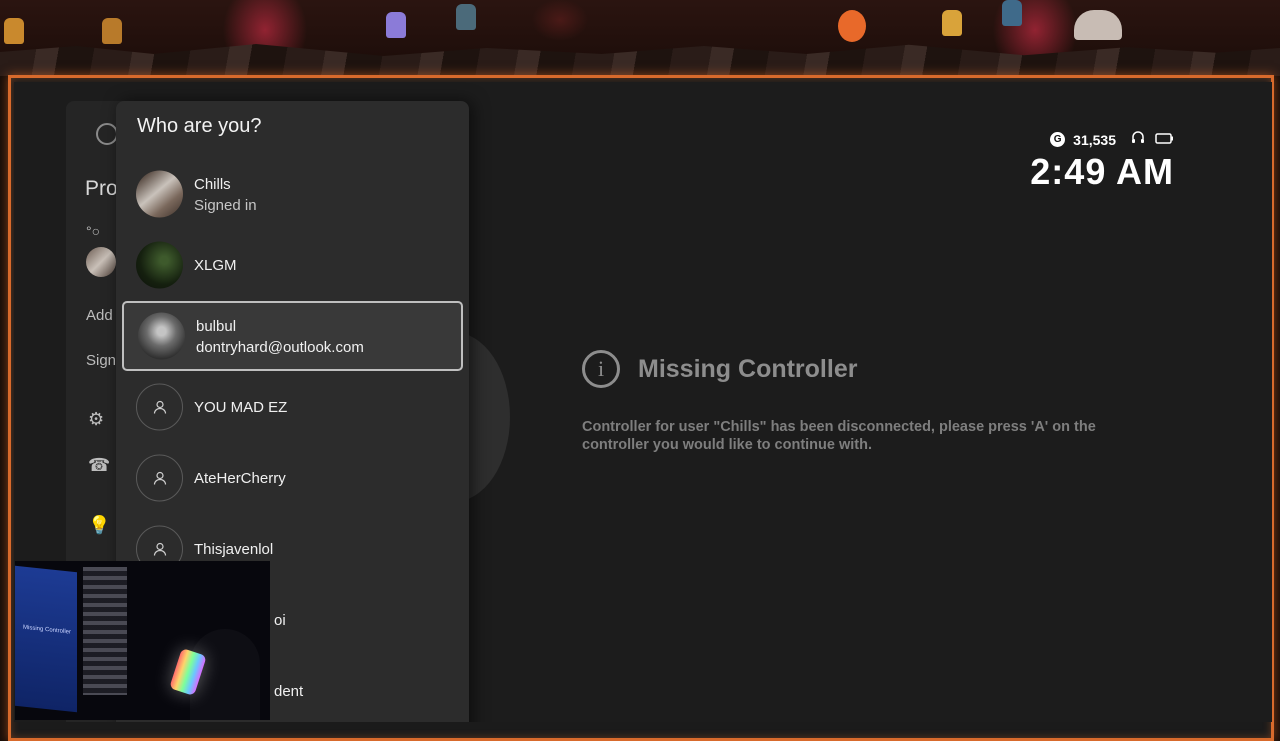 The width and height of the screenshot is (1280, 741). Describe the element at coordinates (47, 630) in the screenshot. I see `webcam-screen-caption: Missing Controller` at that location.